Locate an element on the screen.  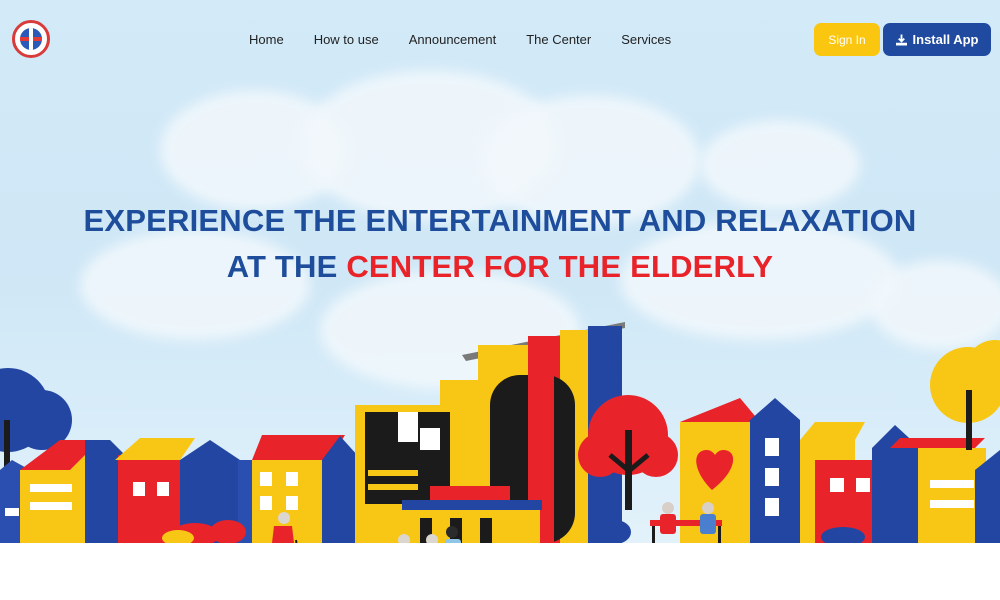
sign-in-button: Sign In is located at coordinates (847, 39).